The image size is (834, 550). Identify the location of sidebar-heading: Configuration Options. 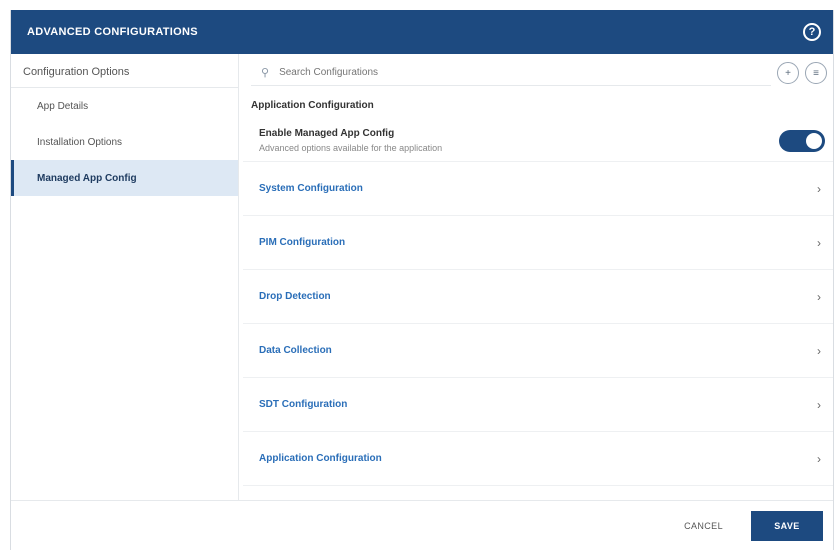
(124, 71).